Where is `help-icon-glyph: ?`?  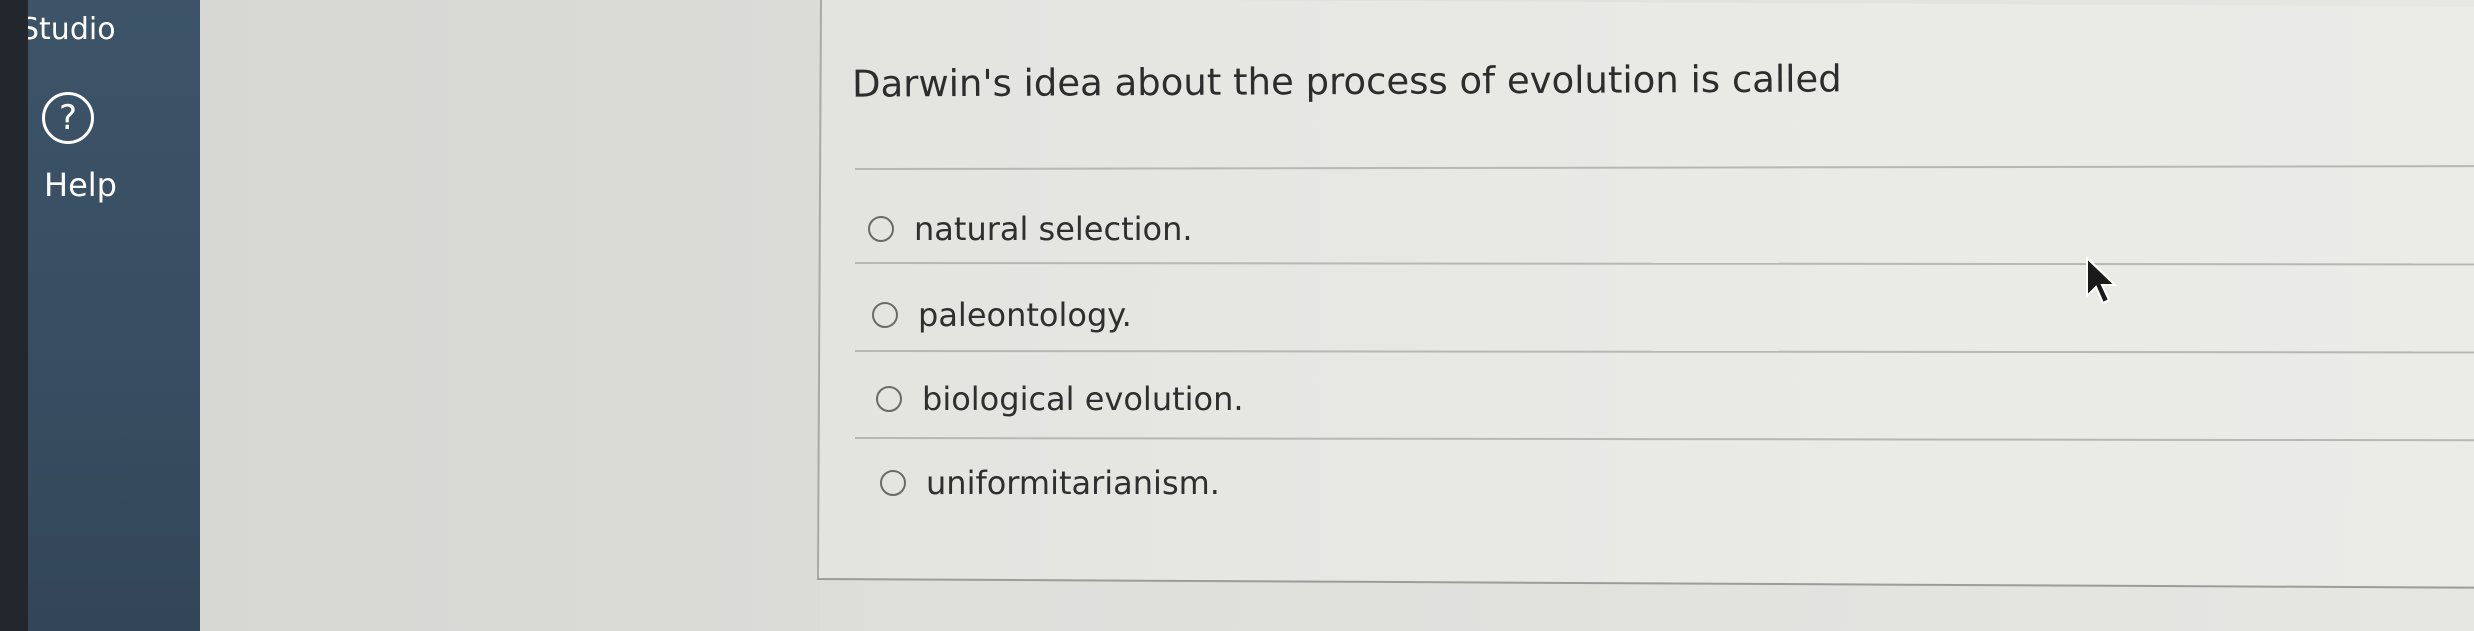 help-icon-glyph: ? is located at coordinates (68, 118).